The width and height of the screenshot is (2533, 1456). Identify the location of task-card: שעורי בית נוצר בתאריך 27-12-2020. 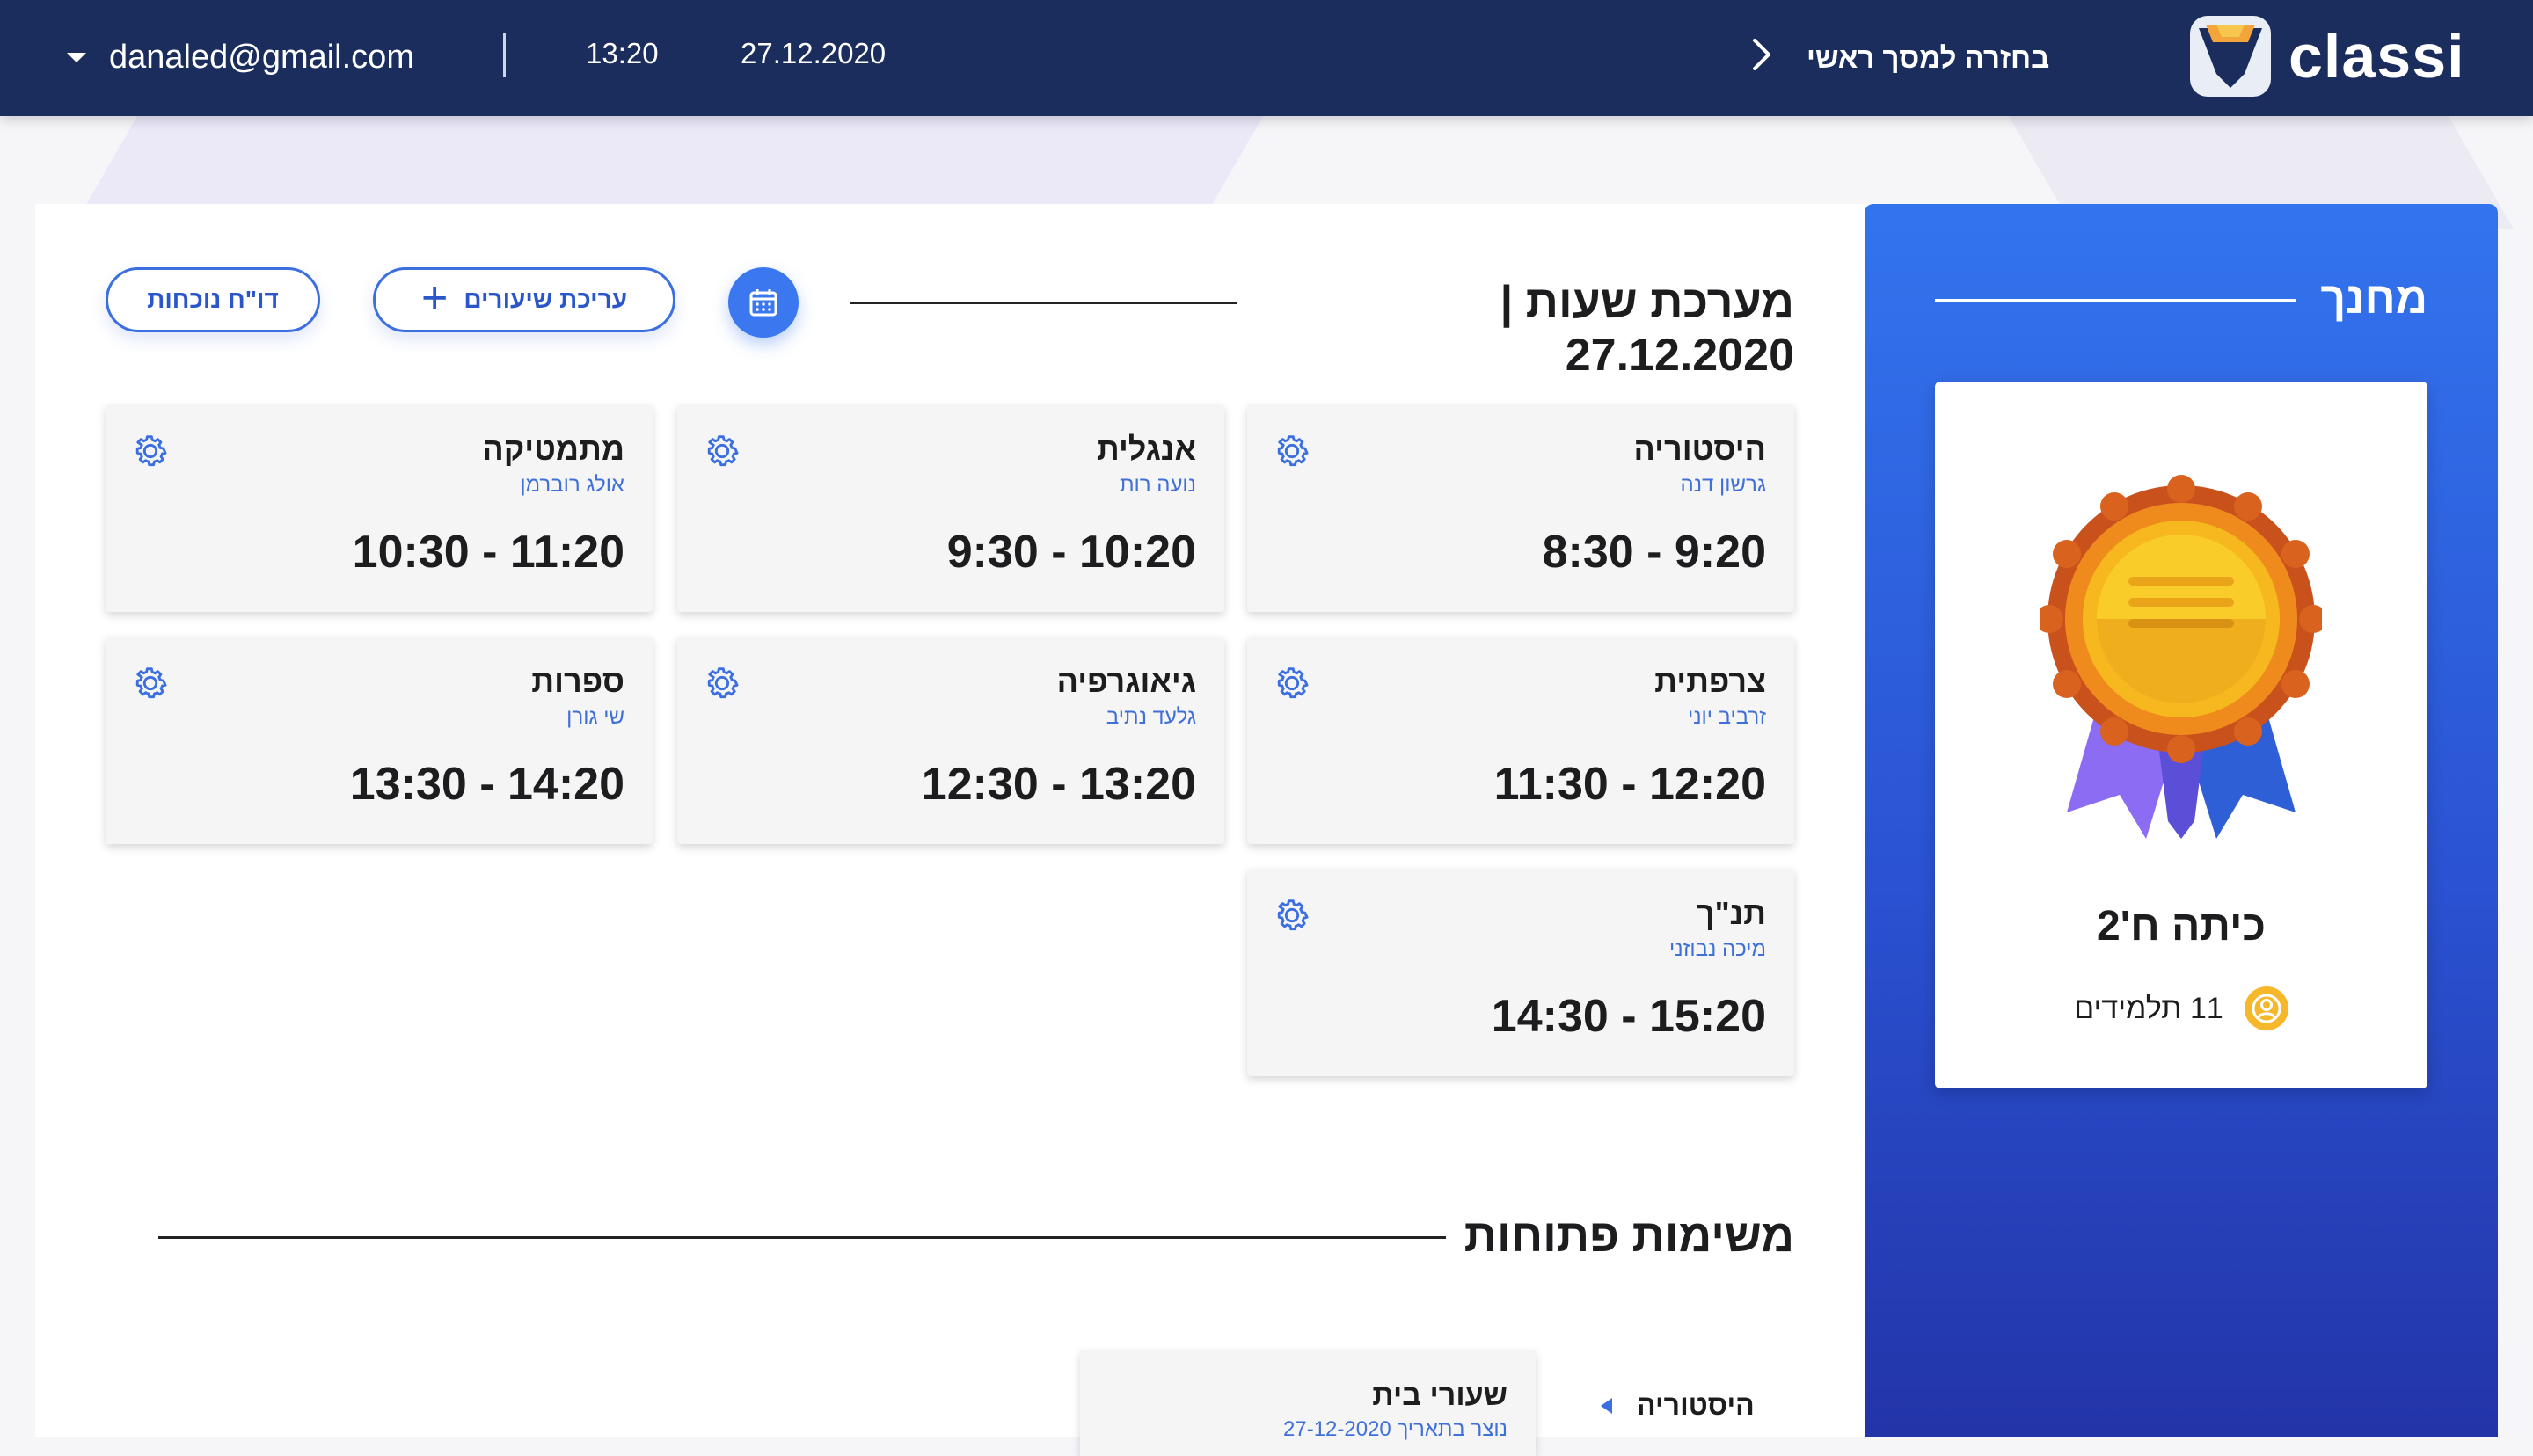
(1308, 1403).